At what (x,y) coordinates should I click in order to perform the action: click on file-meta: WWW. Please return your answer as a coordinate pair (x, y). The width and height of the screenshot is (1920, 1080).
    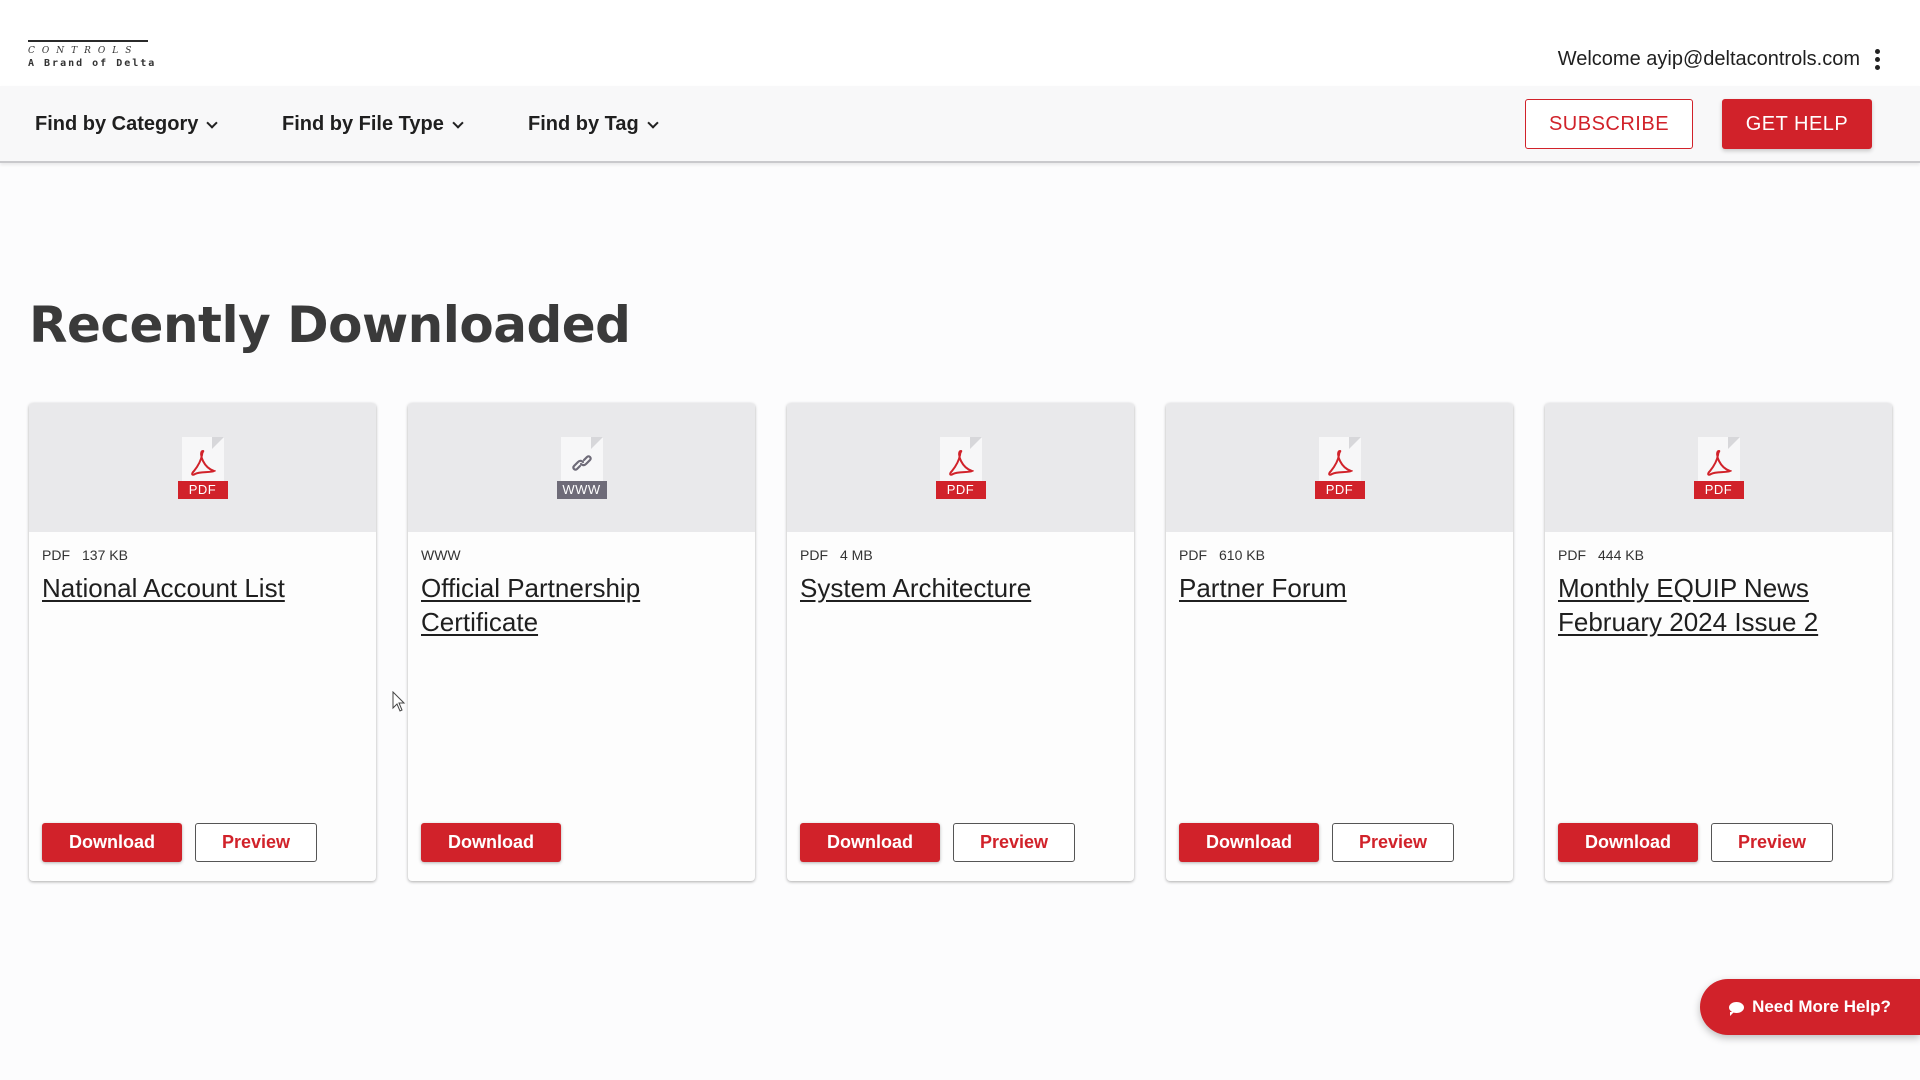
    Looking at the image, I should click on (441, 555).